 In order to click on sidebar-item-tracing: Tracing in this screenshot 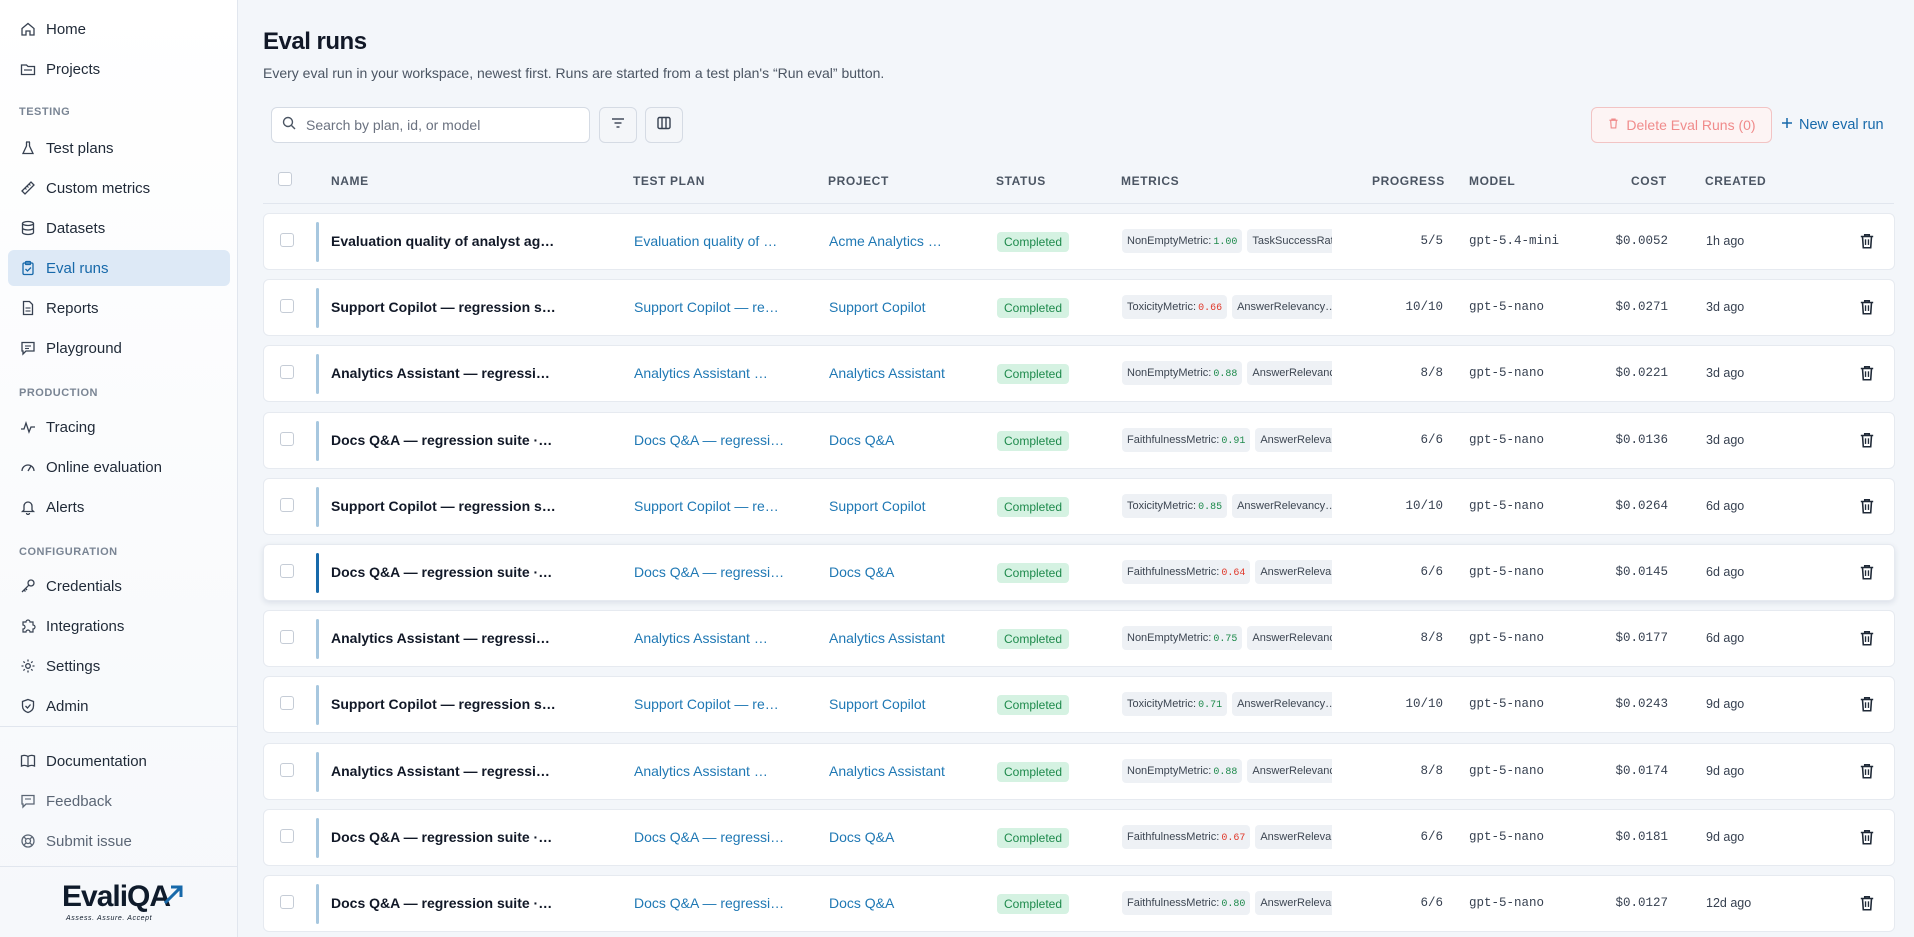, I will do `click(119, 427)`.